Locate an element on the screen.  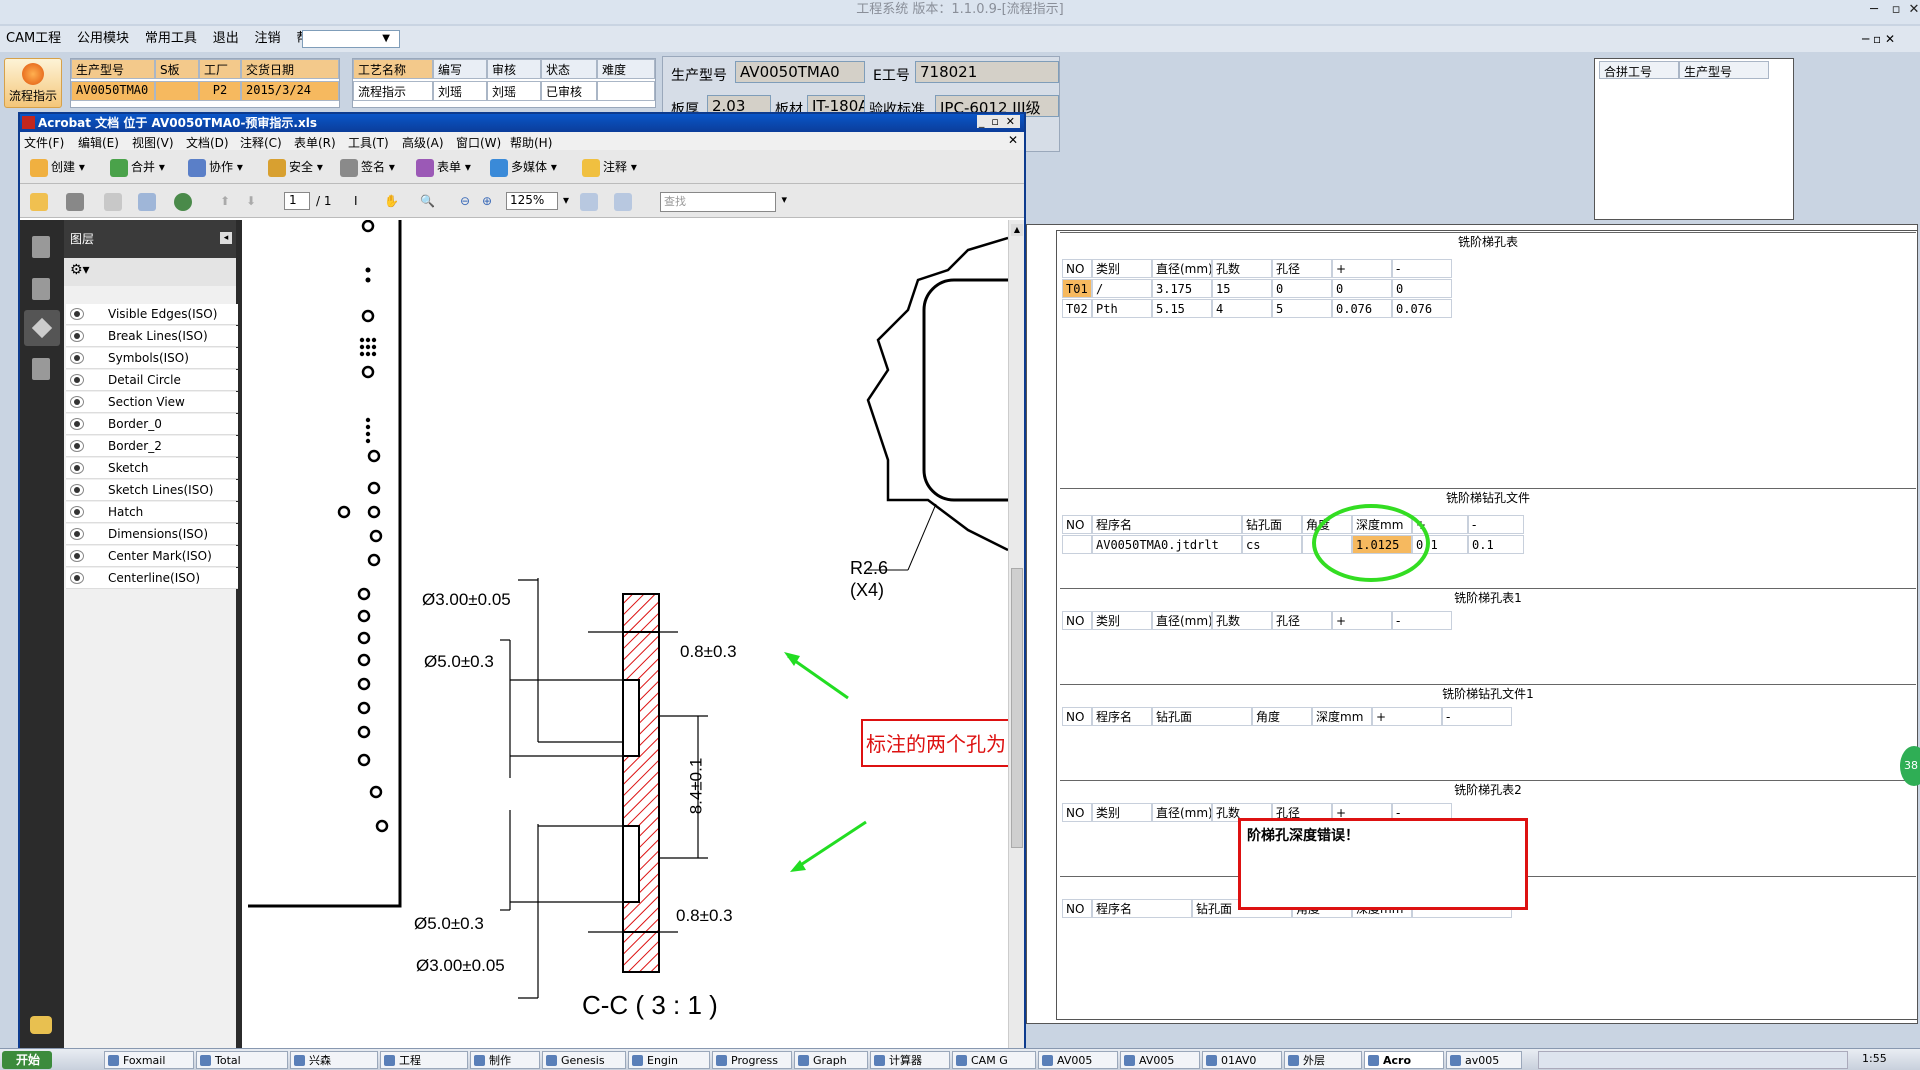
layer-item: Break Lines(ISO) is located at coordinates (152, 336).